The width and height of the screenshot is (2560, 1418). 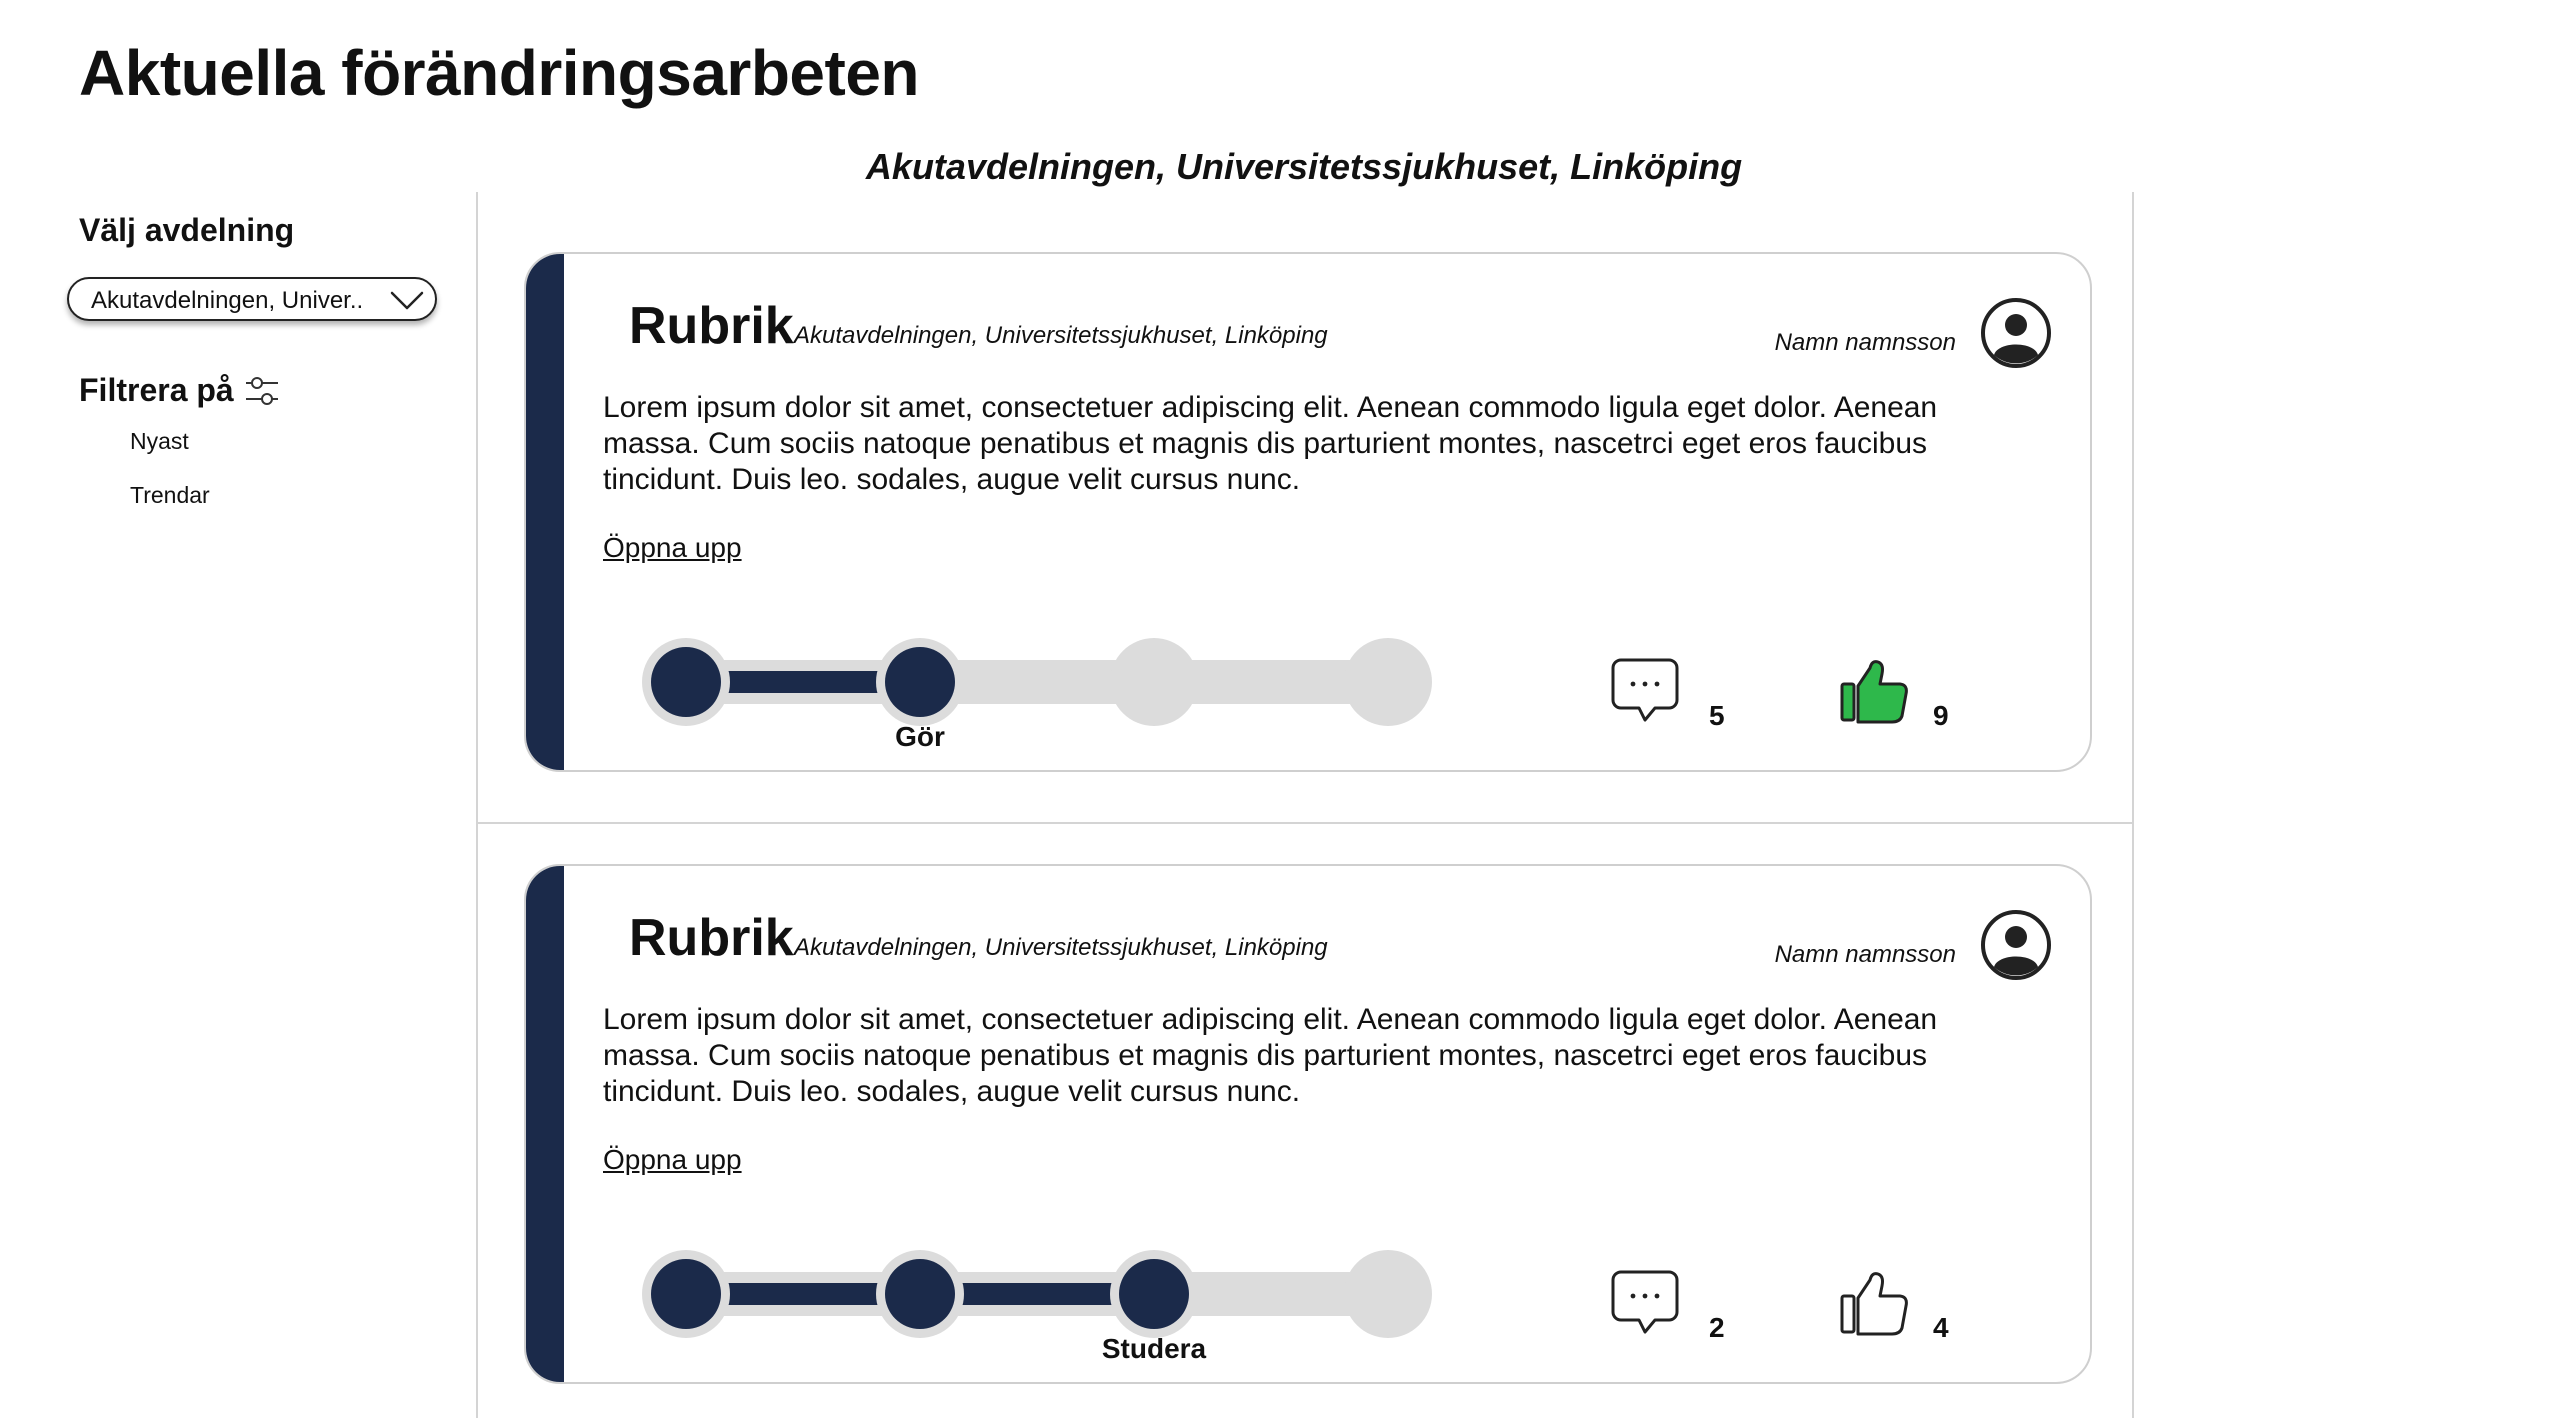 What do you see at coordinates (170, 495) in the screenshot?
I see `filter-trending: Trendar` at bounding box center [170, 495].